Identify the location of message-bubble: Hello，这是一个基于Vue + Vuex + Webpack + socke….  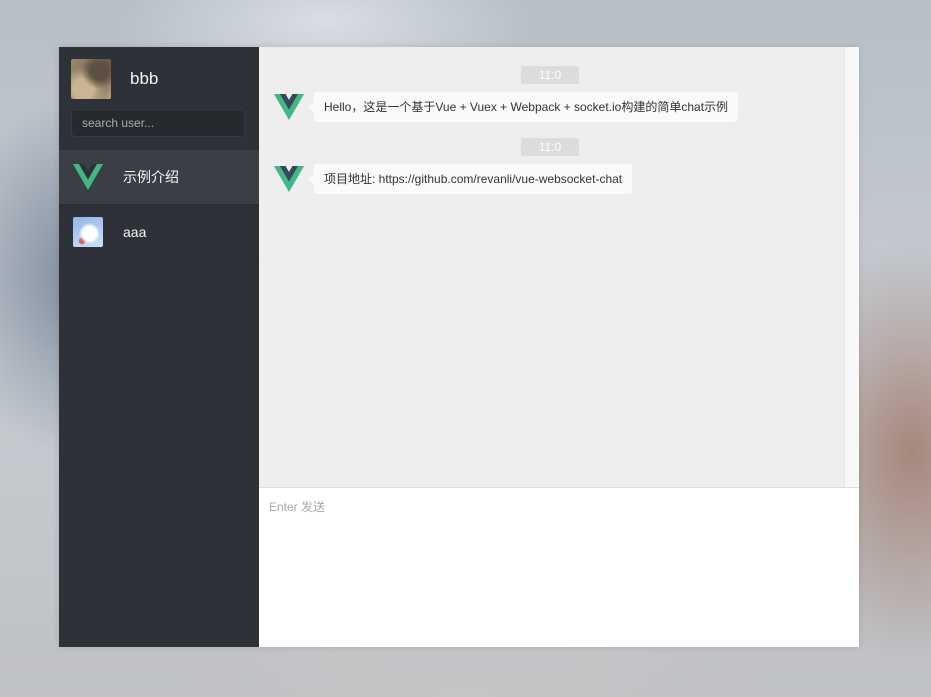
(523, 107).